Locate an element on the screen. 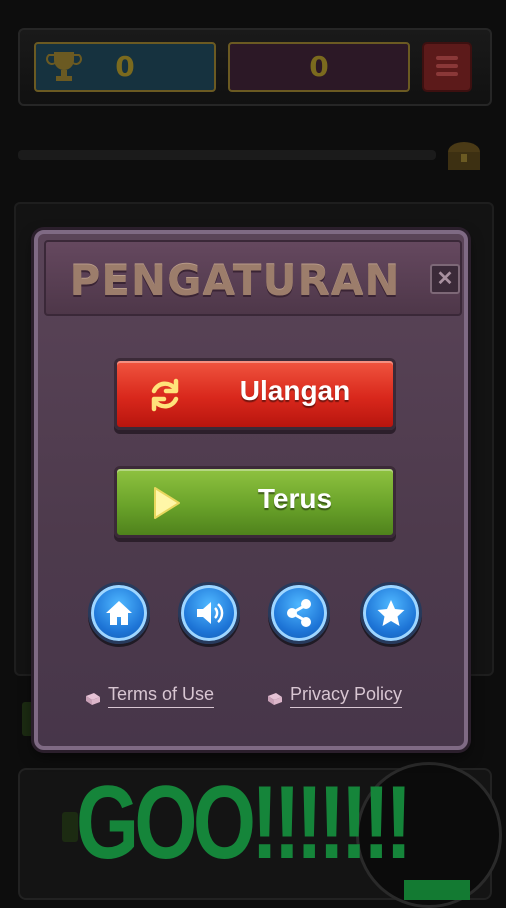 This screenshot has height=908, width=506. green-marker is located at coordinates (437, 890).